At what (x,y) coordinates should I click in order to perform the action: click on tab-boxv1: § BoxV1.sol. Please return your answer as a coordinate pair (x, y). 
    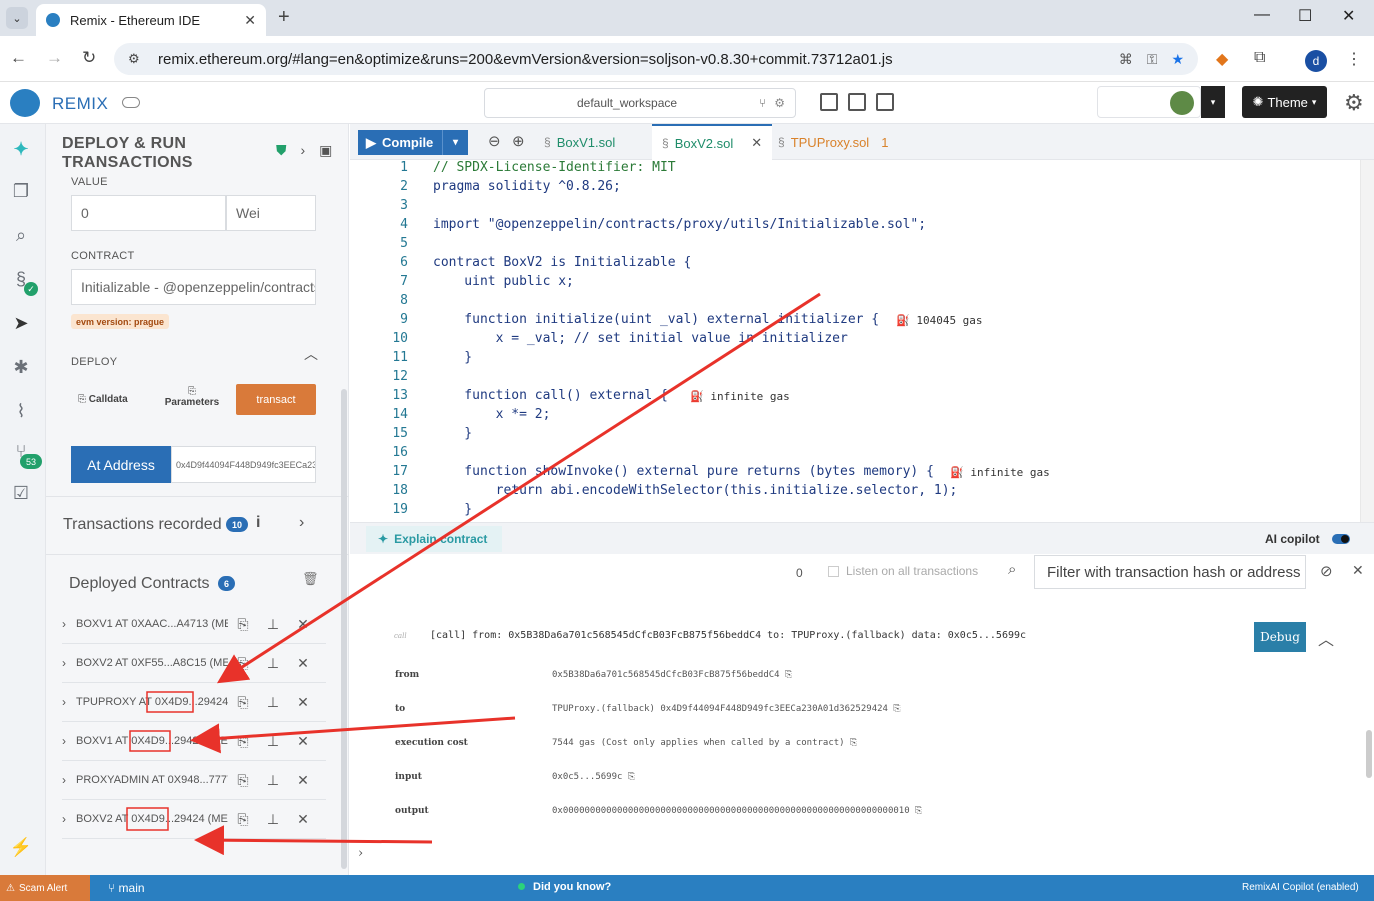
    Looking at the image, I should click on (579, 142).